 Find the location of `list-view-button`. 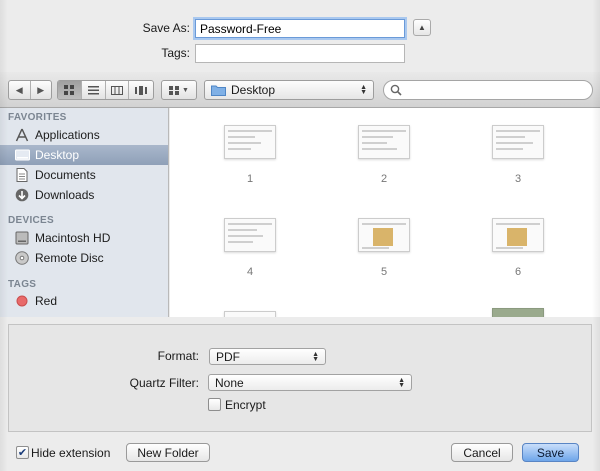

list-view-button is located at coordinates (94, 90).